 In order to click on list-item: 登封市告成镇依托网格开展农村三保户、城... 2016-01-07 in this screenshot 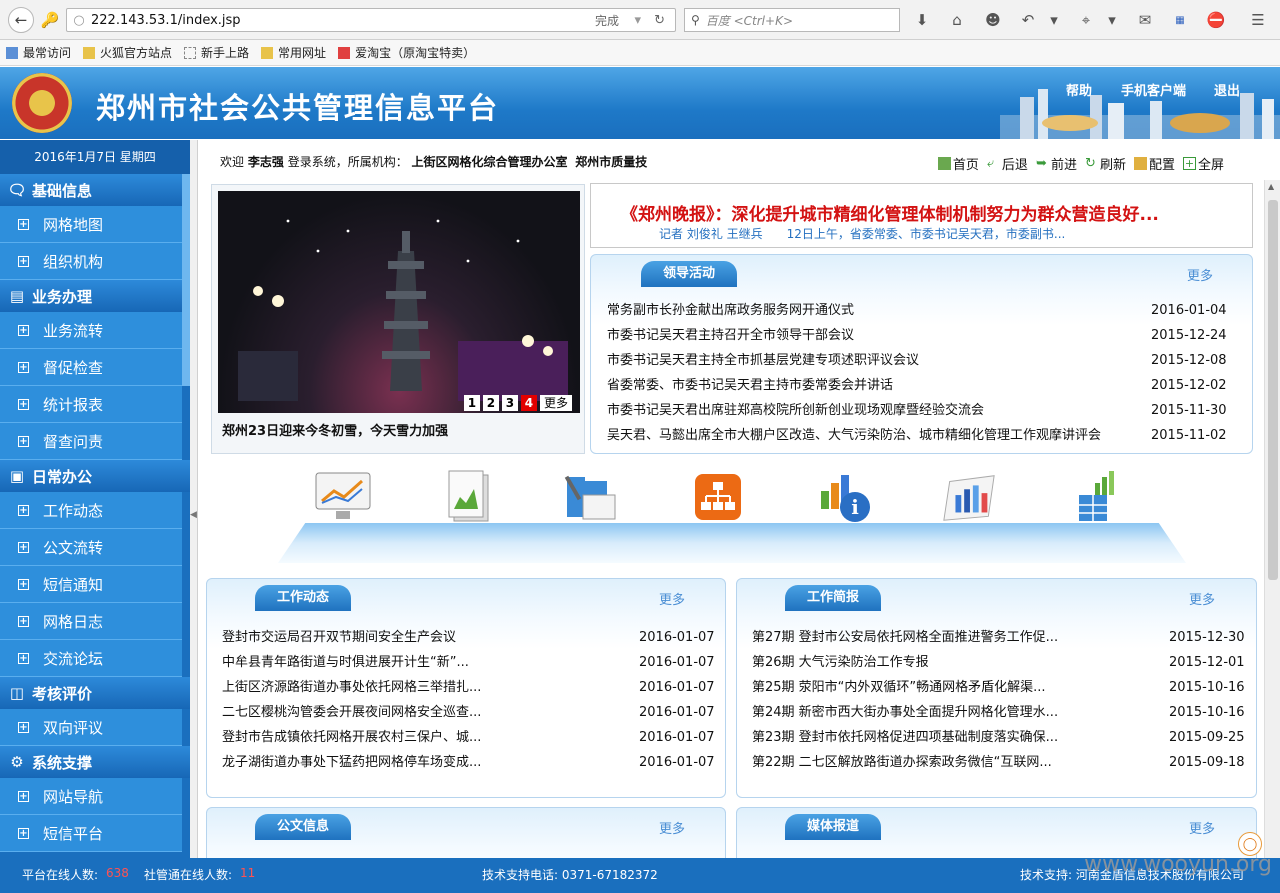, I will do `click(467, 737)`.